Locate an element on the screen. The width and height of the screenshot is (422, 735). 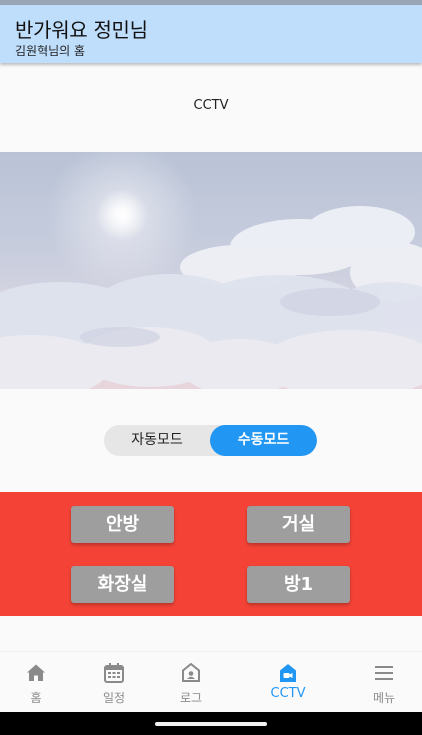
mode-toggle: 자동모드 수동모드 is located at coordinates (210, 440).